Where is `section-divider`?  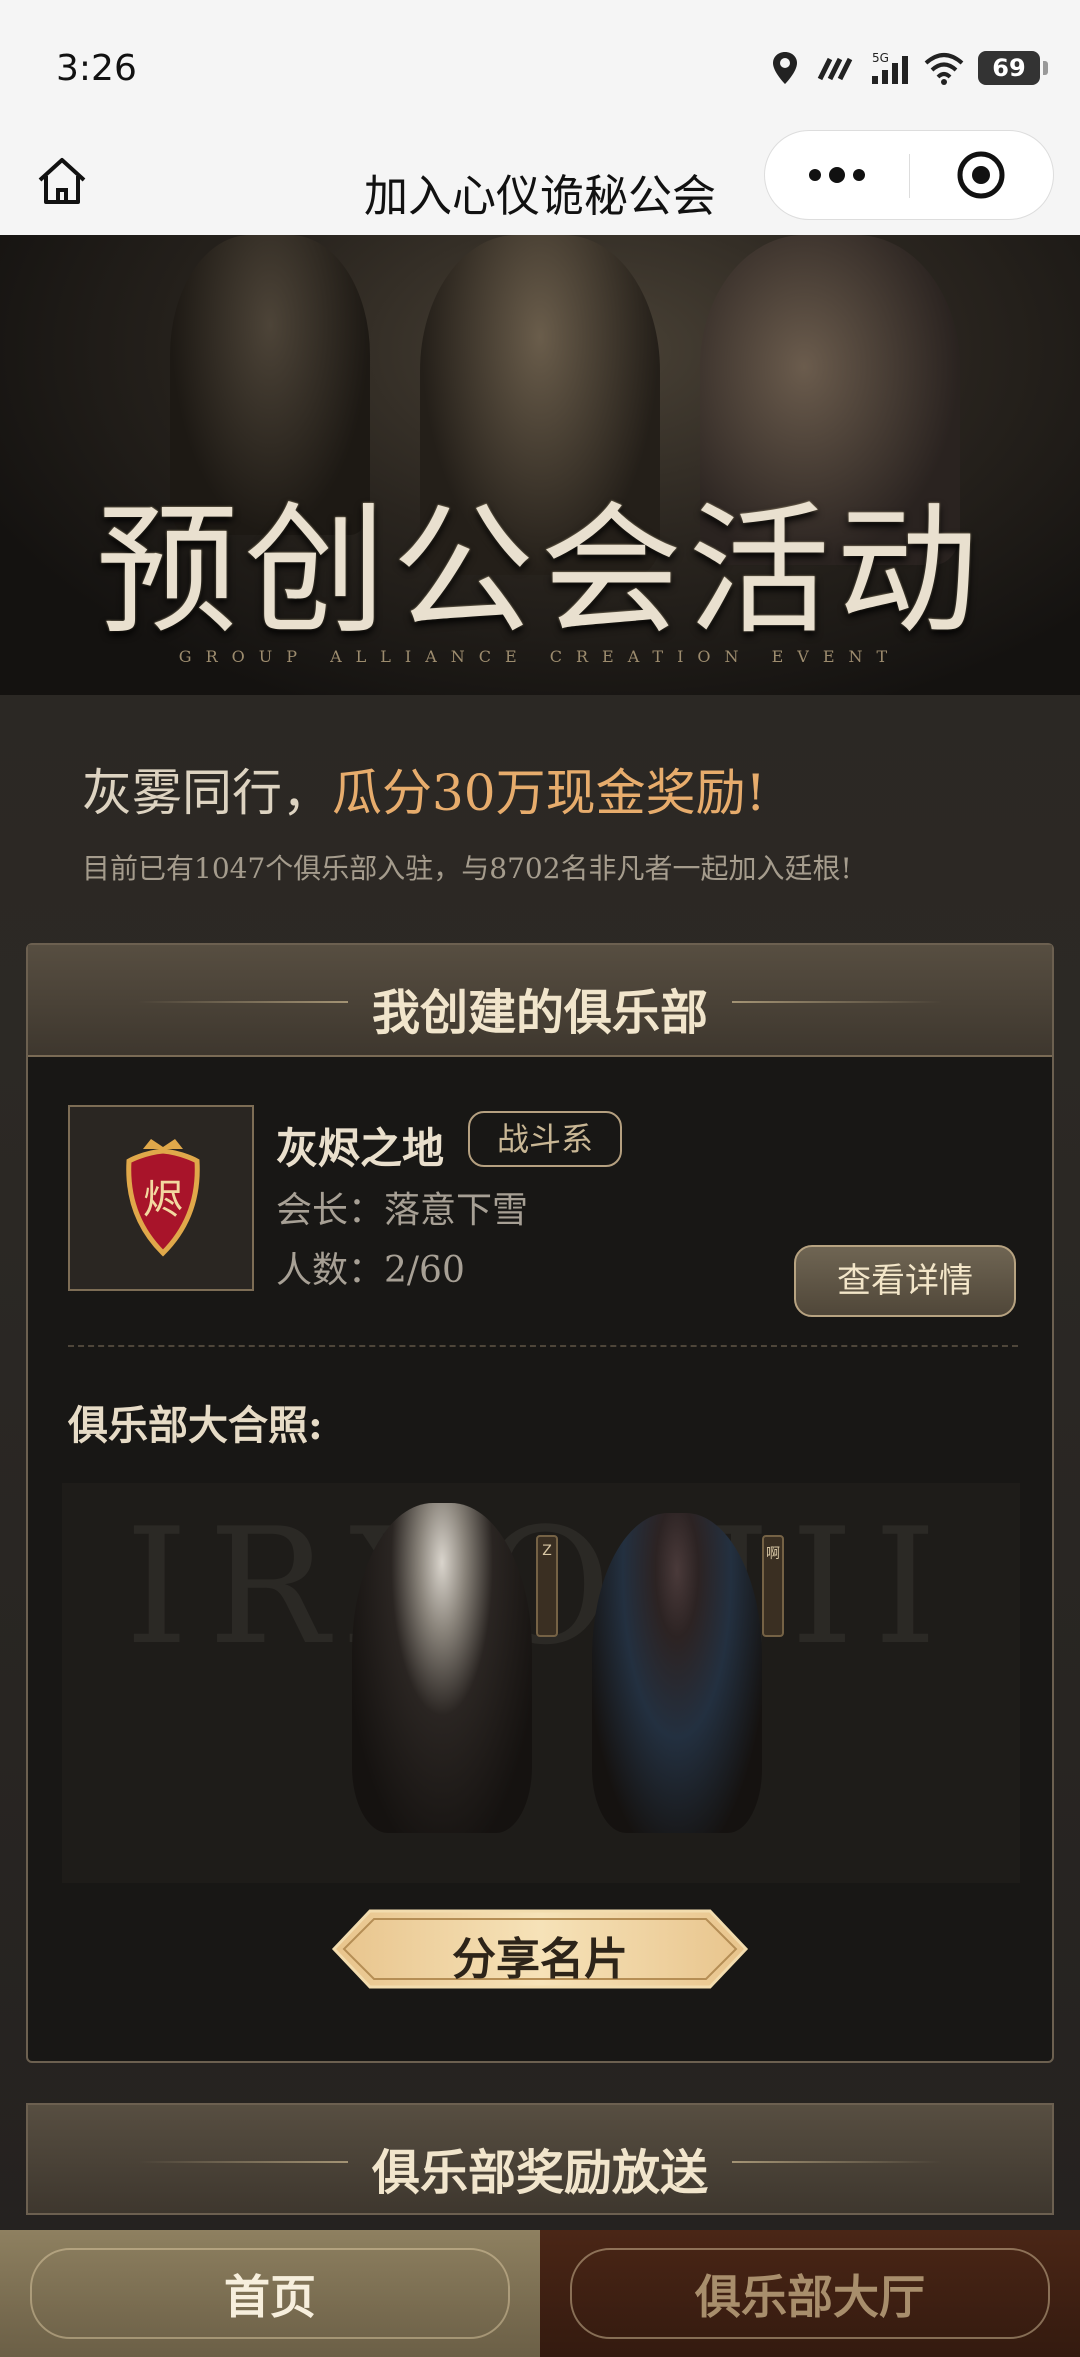
section-divider is located at coordinates (543, 1346).